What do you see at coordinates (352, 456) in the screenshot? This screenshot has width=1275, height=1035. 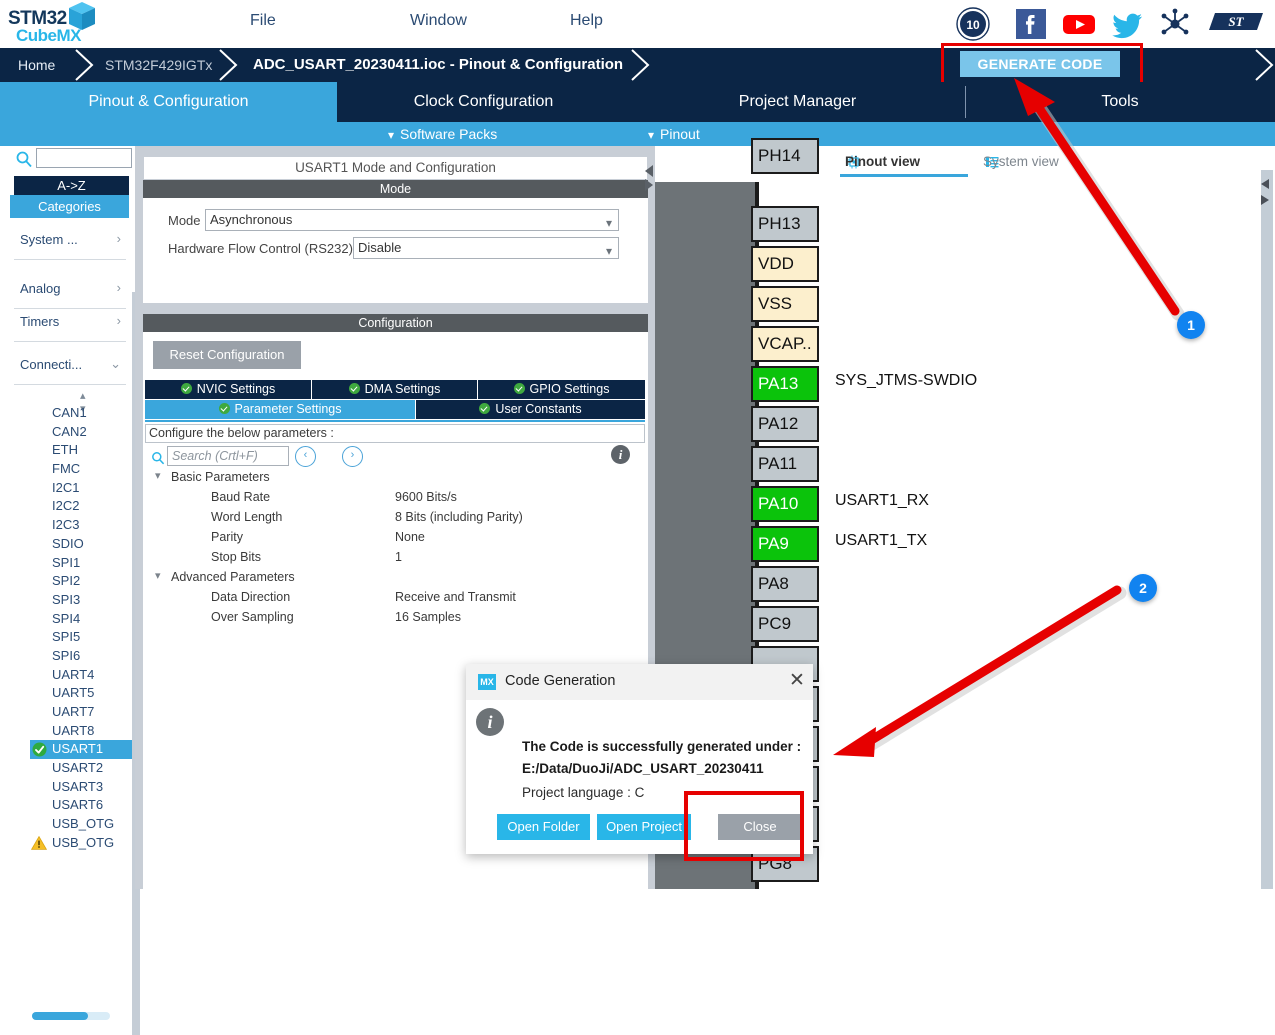 I see `parameter-search-next-button: ›` at bounding box center [352, 456].